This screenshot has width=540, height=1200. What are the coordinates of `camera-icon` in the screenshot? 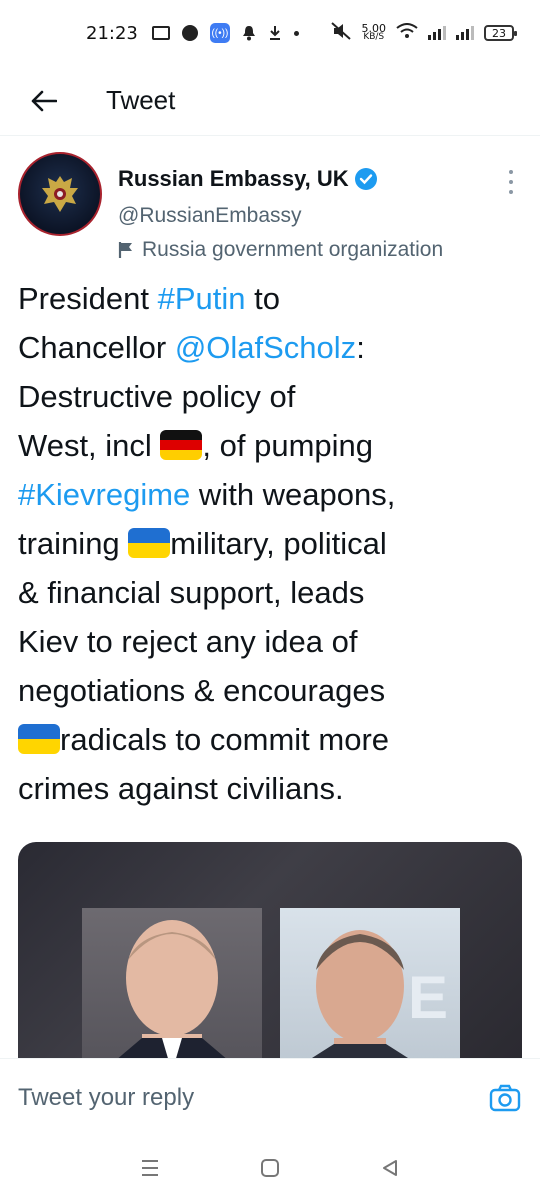 It's located at (505, 1097).